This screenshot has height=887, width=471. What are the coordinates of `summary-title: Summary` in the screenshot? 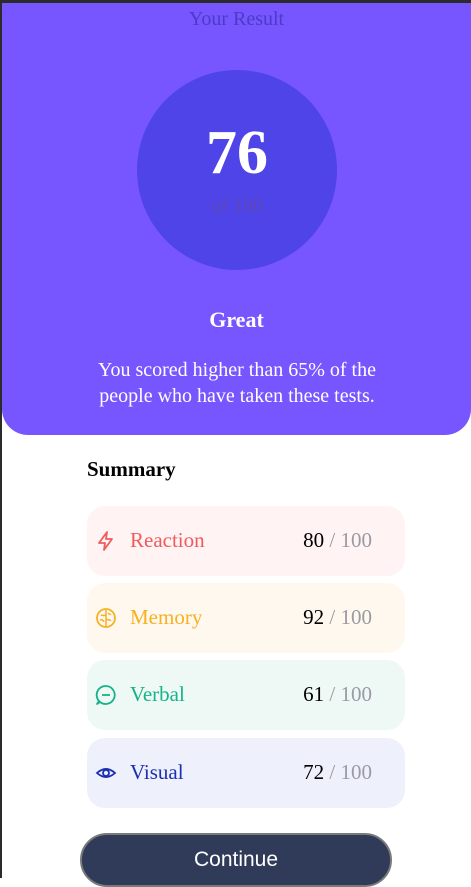 It's located at (131, 469).